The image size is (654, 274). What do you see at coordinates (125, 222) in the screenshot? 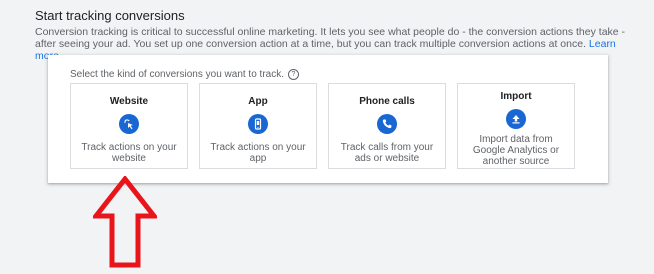
I see `annotation-up-arrow-icon` at bounding box center [125, 222].